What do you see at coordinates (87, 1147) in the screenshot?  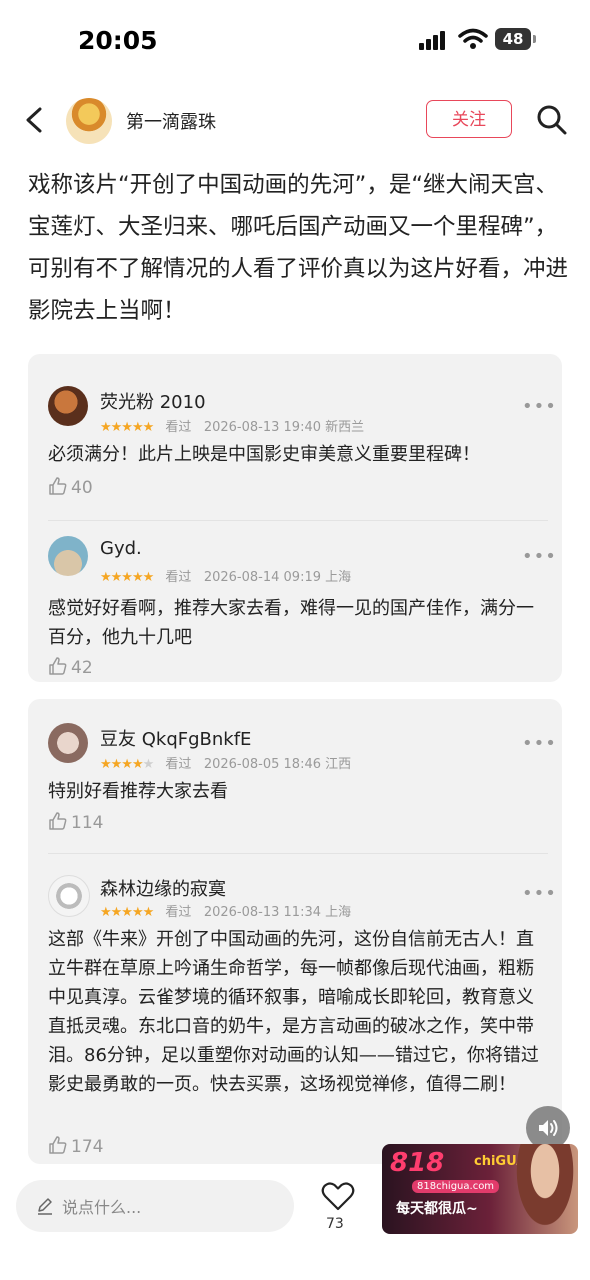 I see `like-count: 174` at bounding box center [87, 1147].